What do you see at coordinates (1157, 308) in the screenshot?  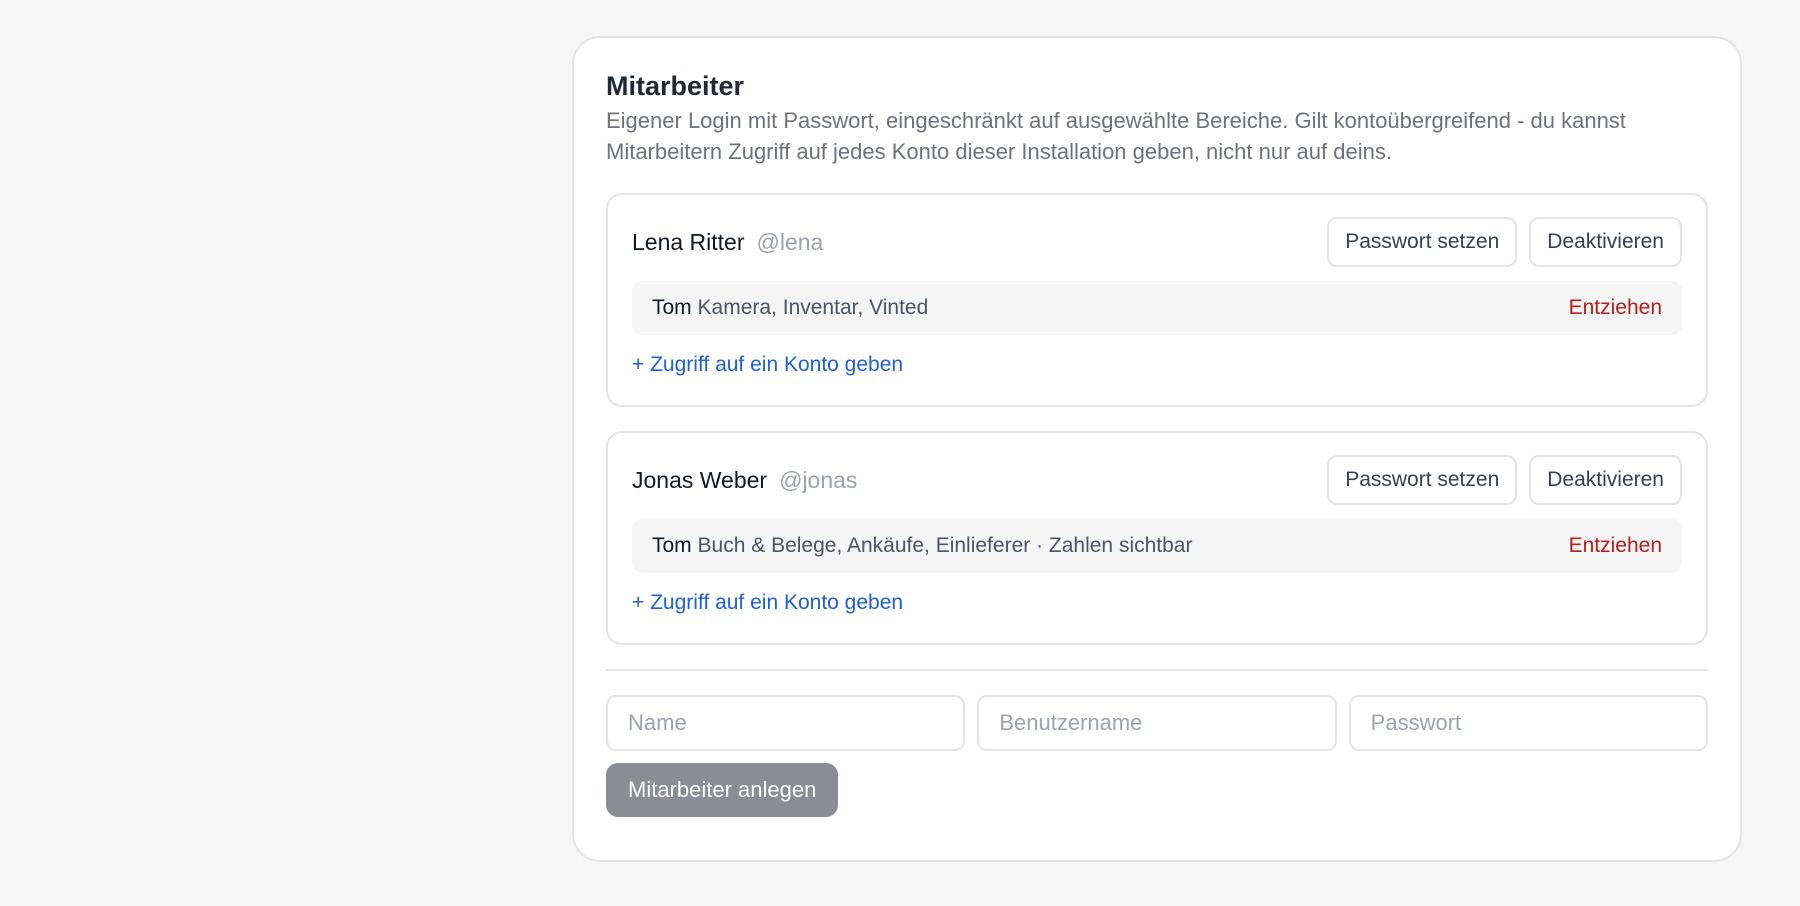 I see `access-row: Tom Kamera, Inventar, Vinted Entziehen` at bounding box center [1157, 308].